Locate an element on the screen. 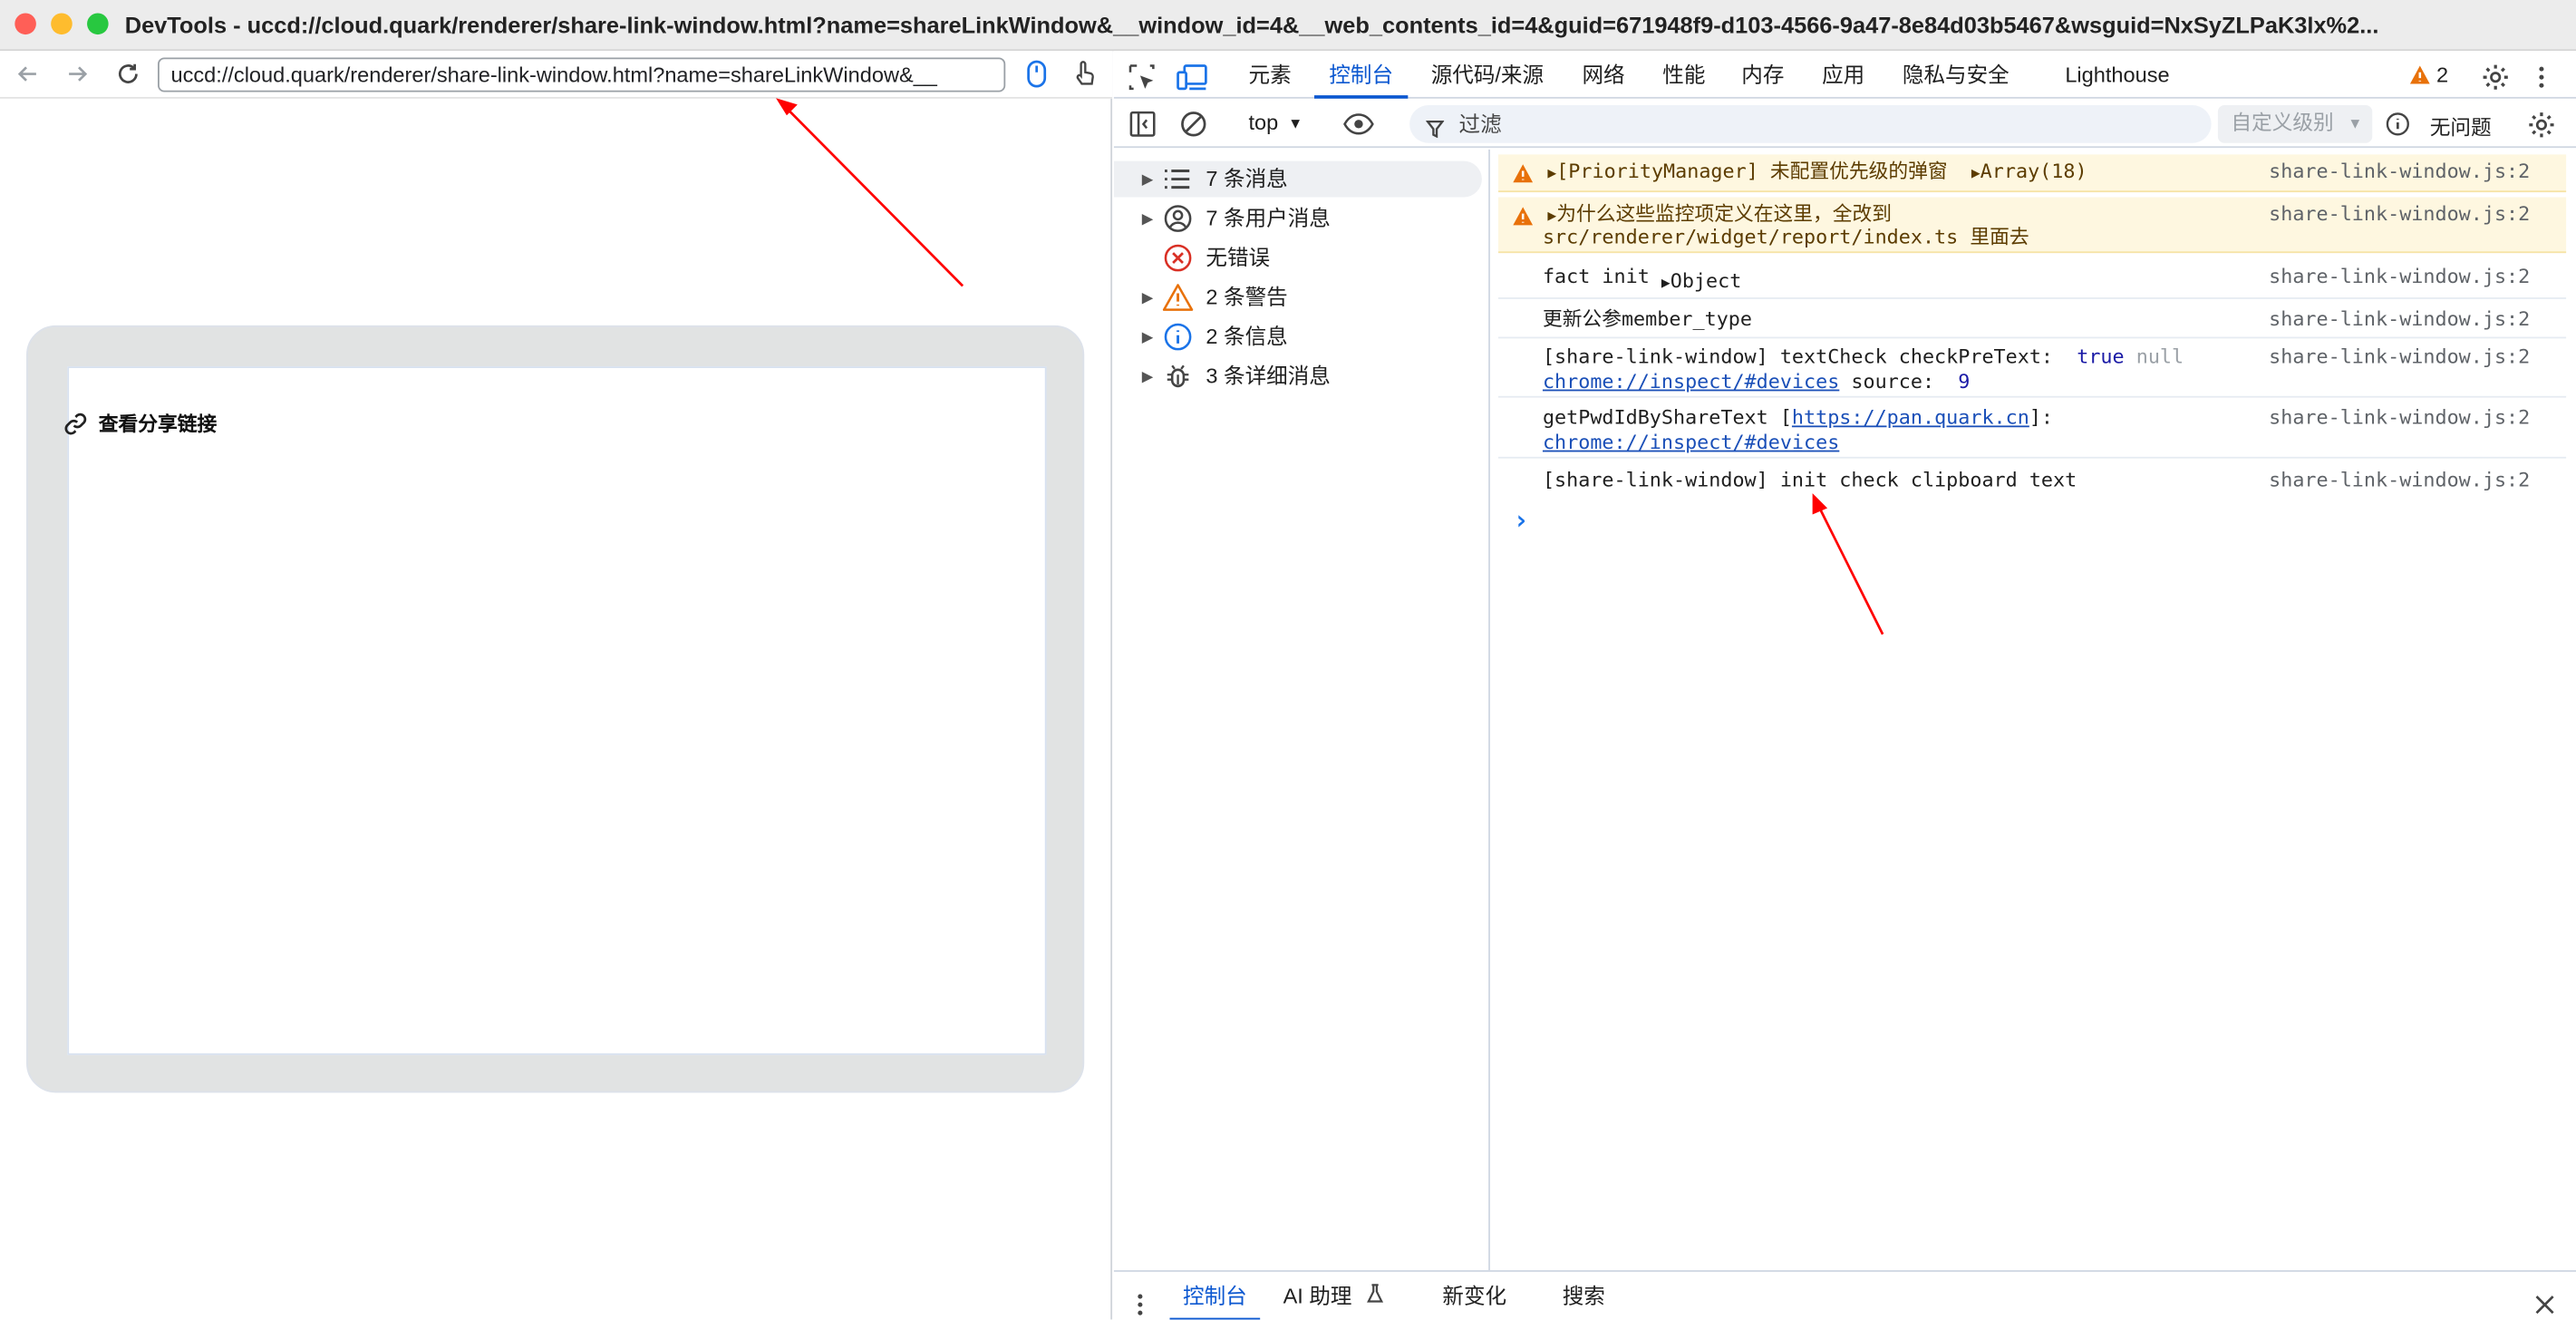 Image resolution: width=2576 pixels, height=1320 pixels. log-level-select: 自定义级别 ▼ is located at coordinates (2295, 124).